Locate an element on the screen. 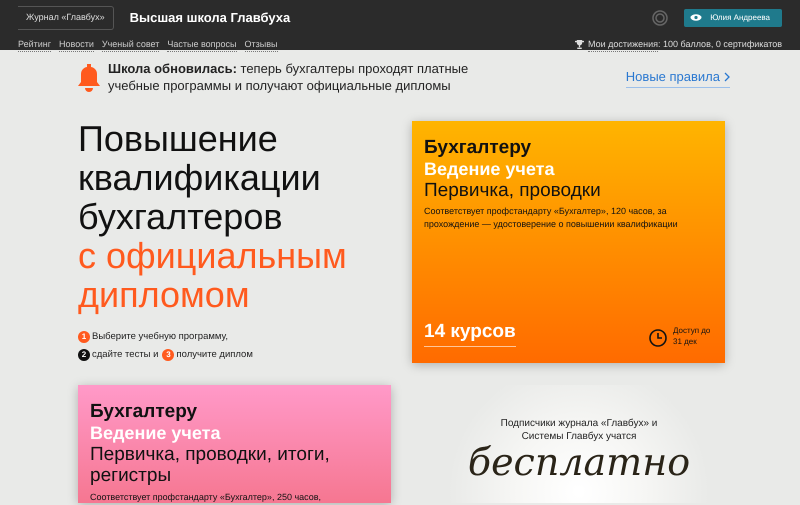 The height and width of the screenshot is (505, 800). nav-link: Отзывы is located at coordinates (261, 45).